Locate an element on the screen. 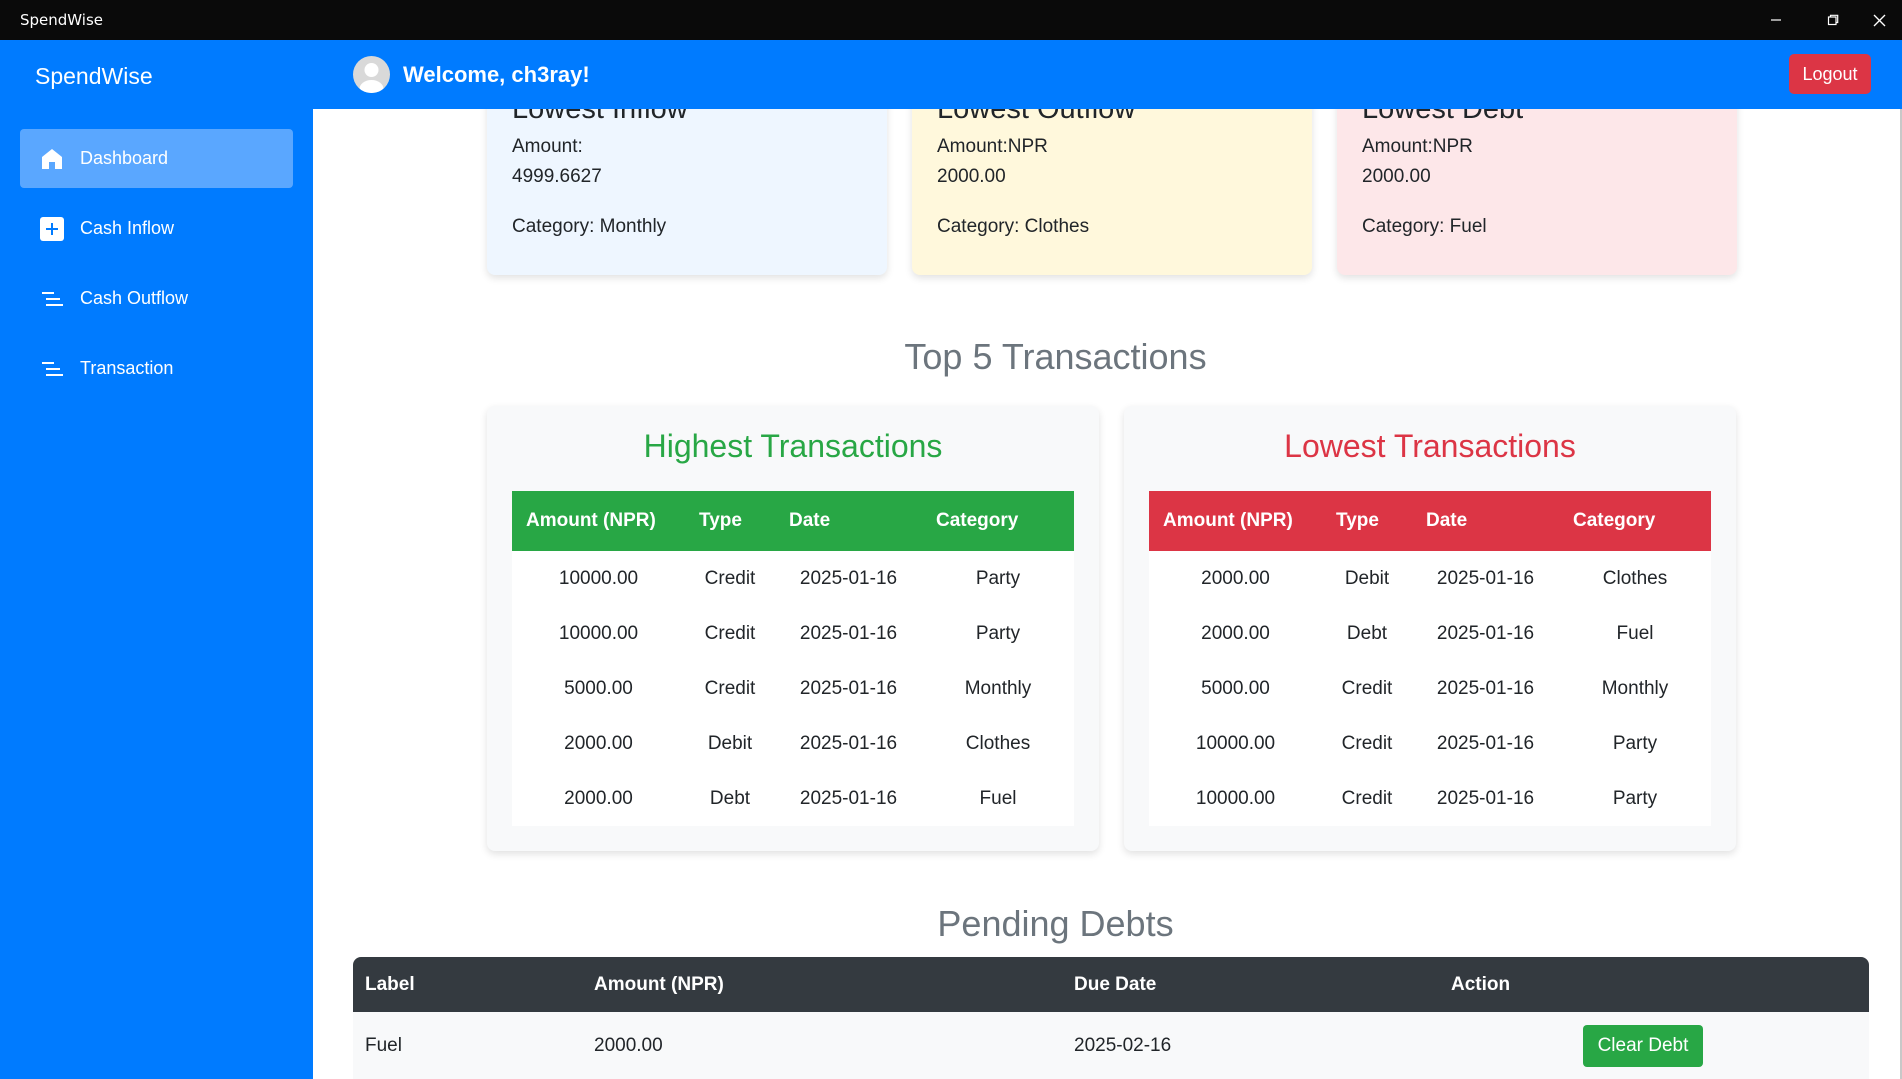 The height and width of the screenshot is (1079, 1902). card-category: Category: Monthly is located at coordinates (589, 226).